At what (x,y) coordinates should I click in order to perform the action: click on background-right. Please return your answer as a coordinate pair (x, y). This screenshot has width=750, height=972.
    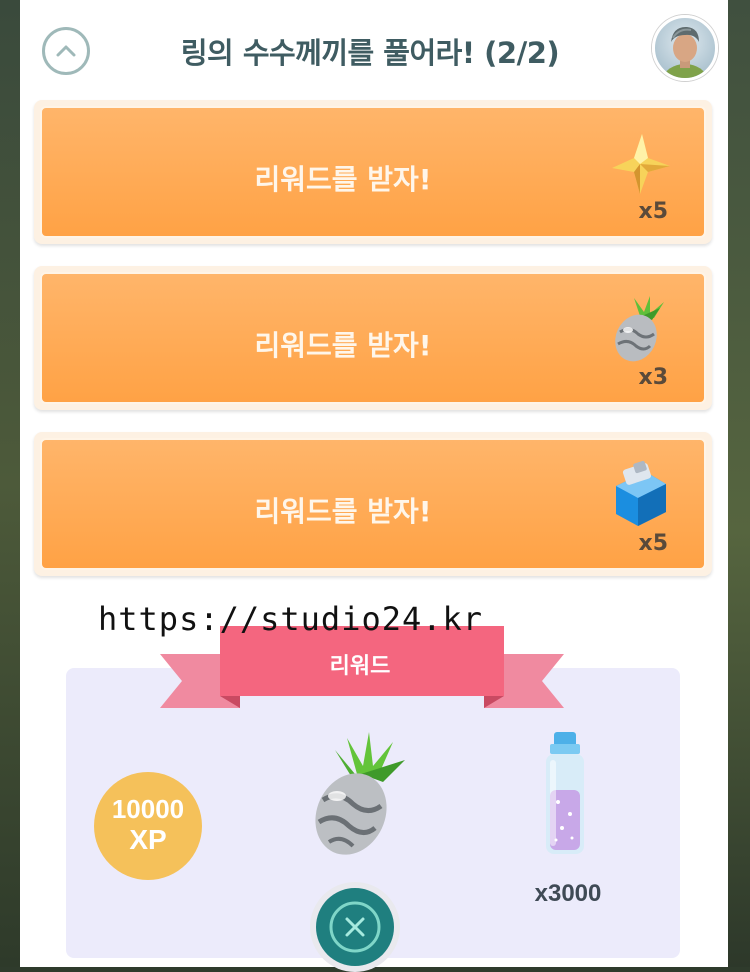
    Looking at the image, I should click on (739, 483).